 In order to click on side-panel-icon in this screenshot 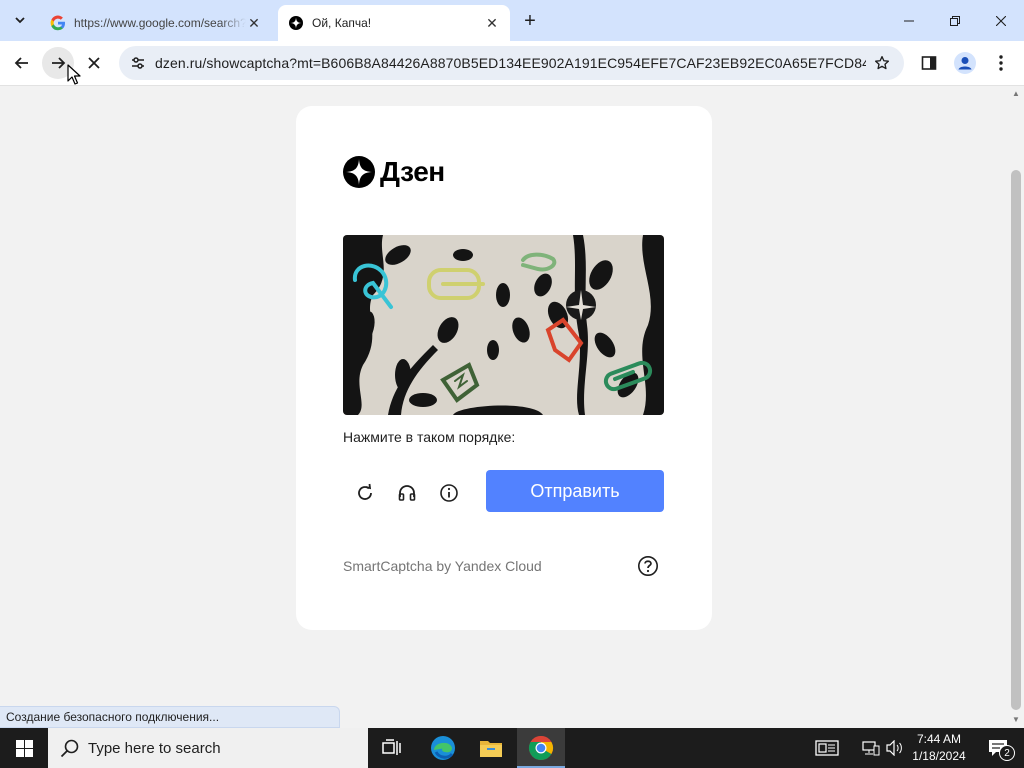, I will do `click(929, 63)`.